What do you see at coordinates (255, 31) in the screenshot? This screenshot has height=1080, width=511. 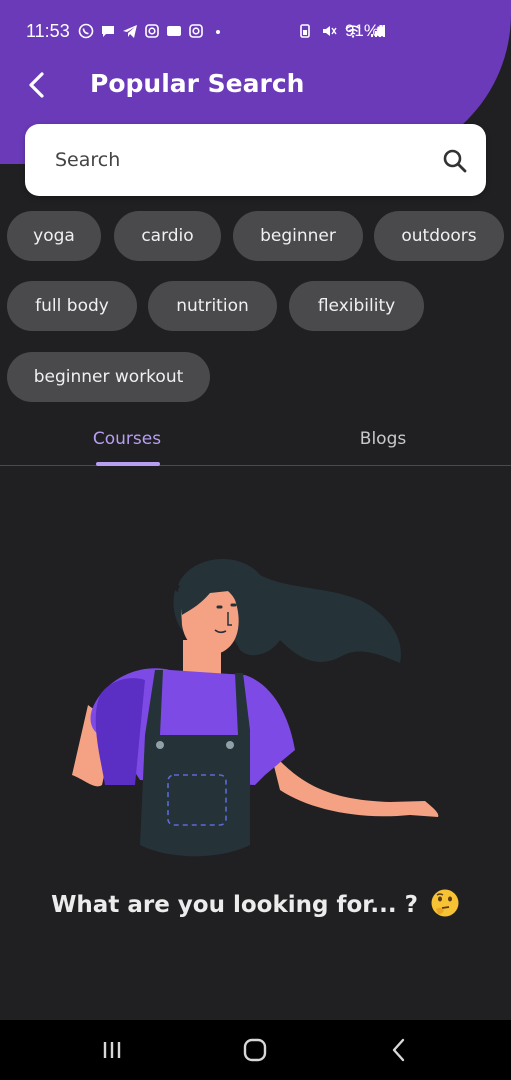 I see `status-bar: 11:53 91%` at bounding box center [255, 31].